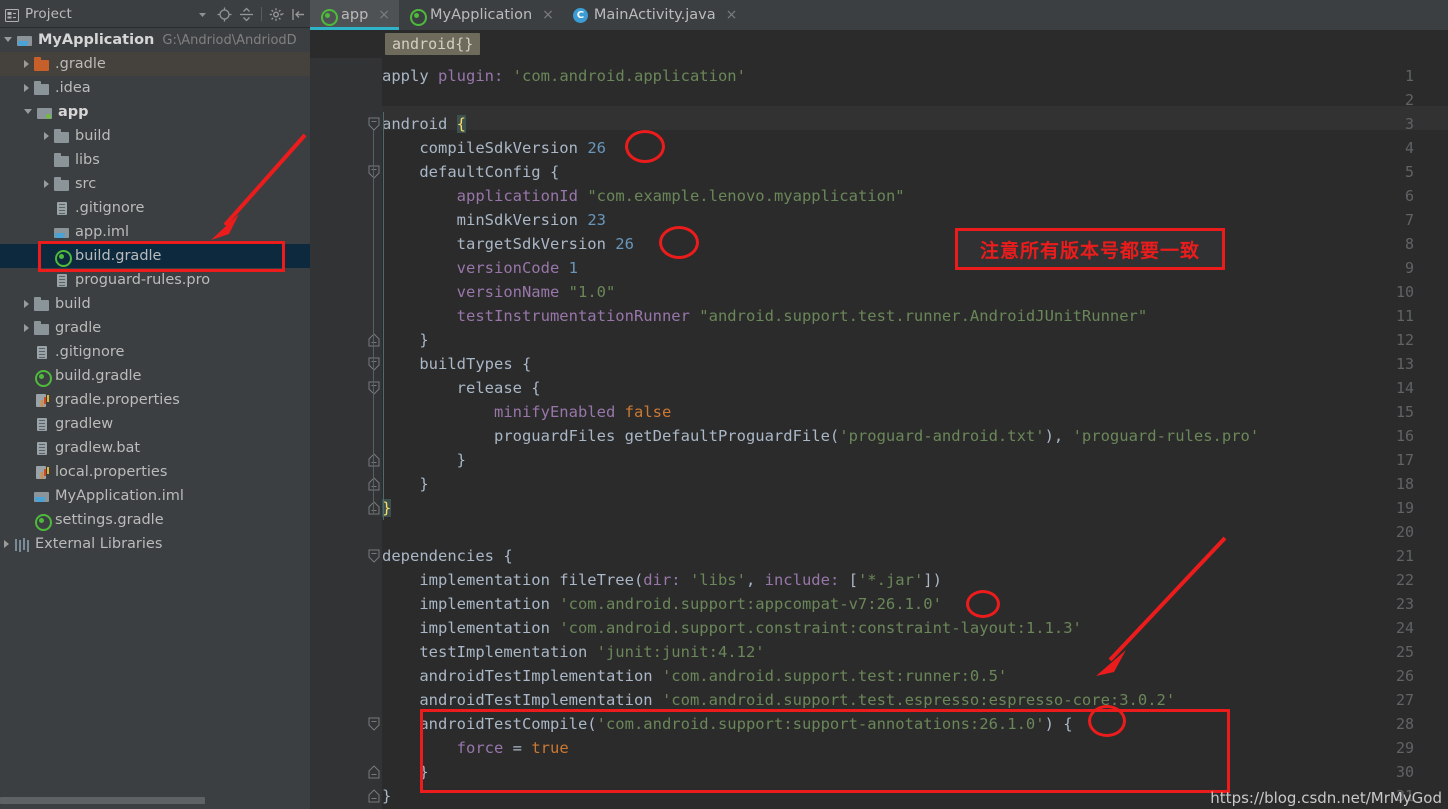  I want to click on tree-item-proguard-rules-pro: proguard-rules.pro, so click(155, 280).